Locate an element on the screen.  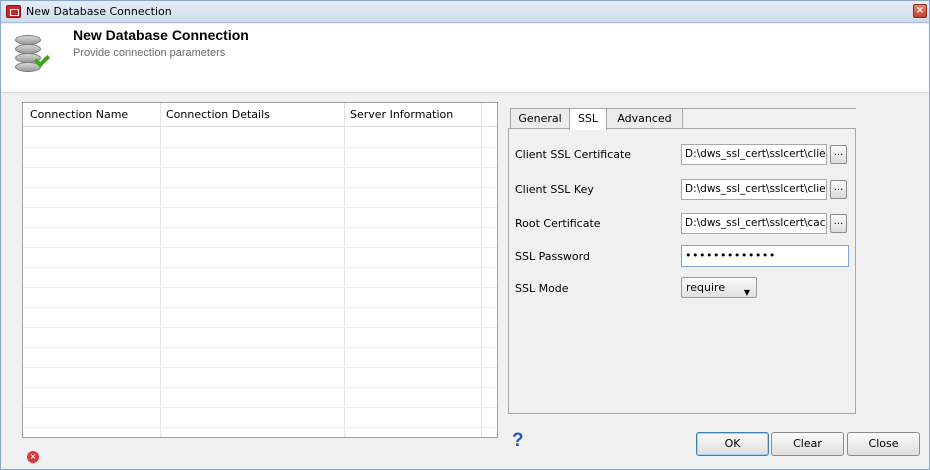
title-bar: New Database Connection × is located at coordinates (465, 12).